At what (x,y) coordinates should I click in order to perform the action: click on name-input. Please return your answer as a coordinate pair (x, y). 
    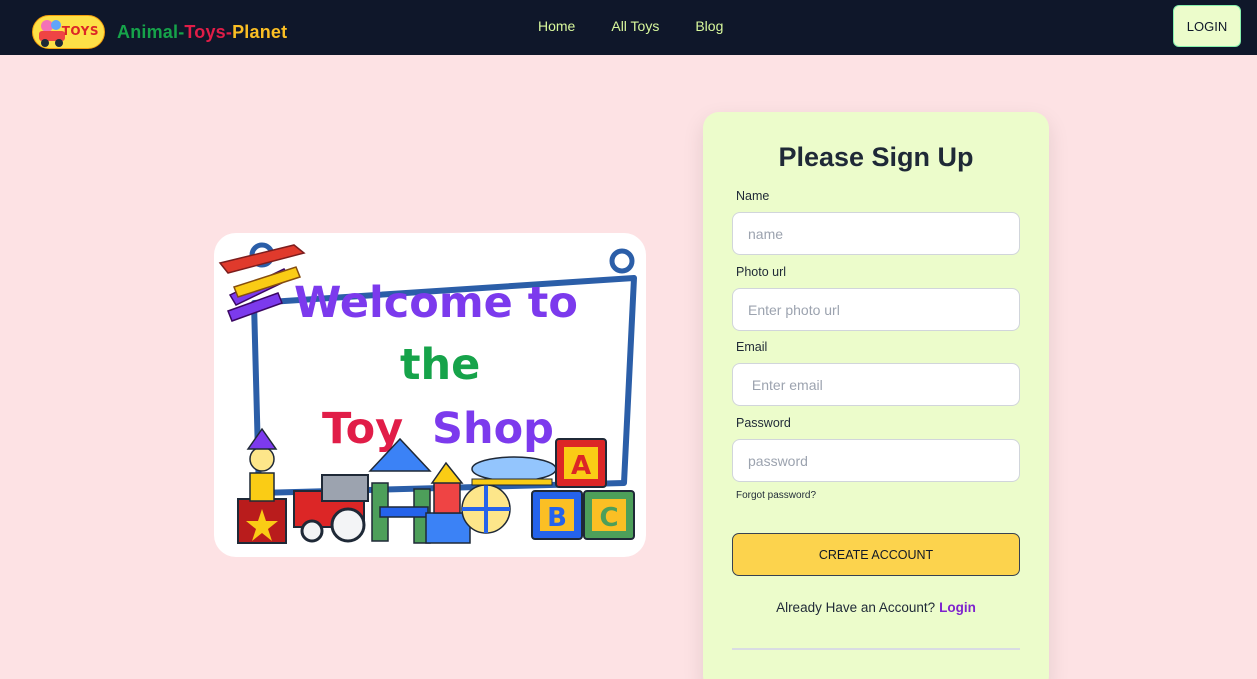
    Looking at the image, I should click on (876, 233).